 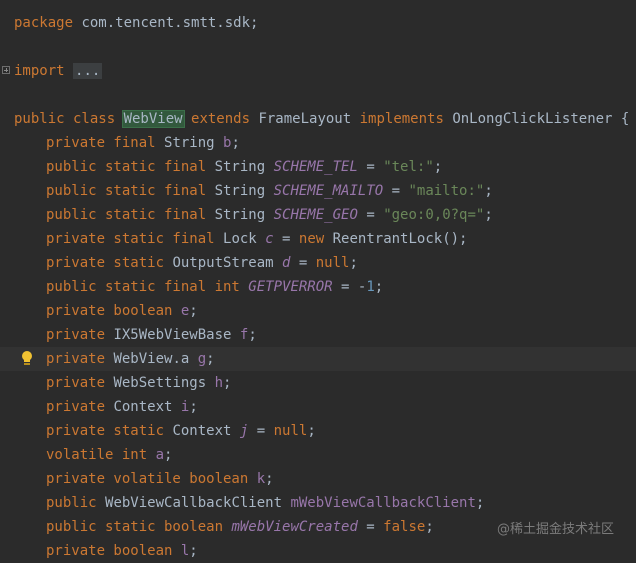 I want to click on code-token: mWebViewCreated, so click(x=294, y=527).